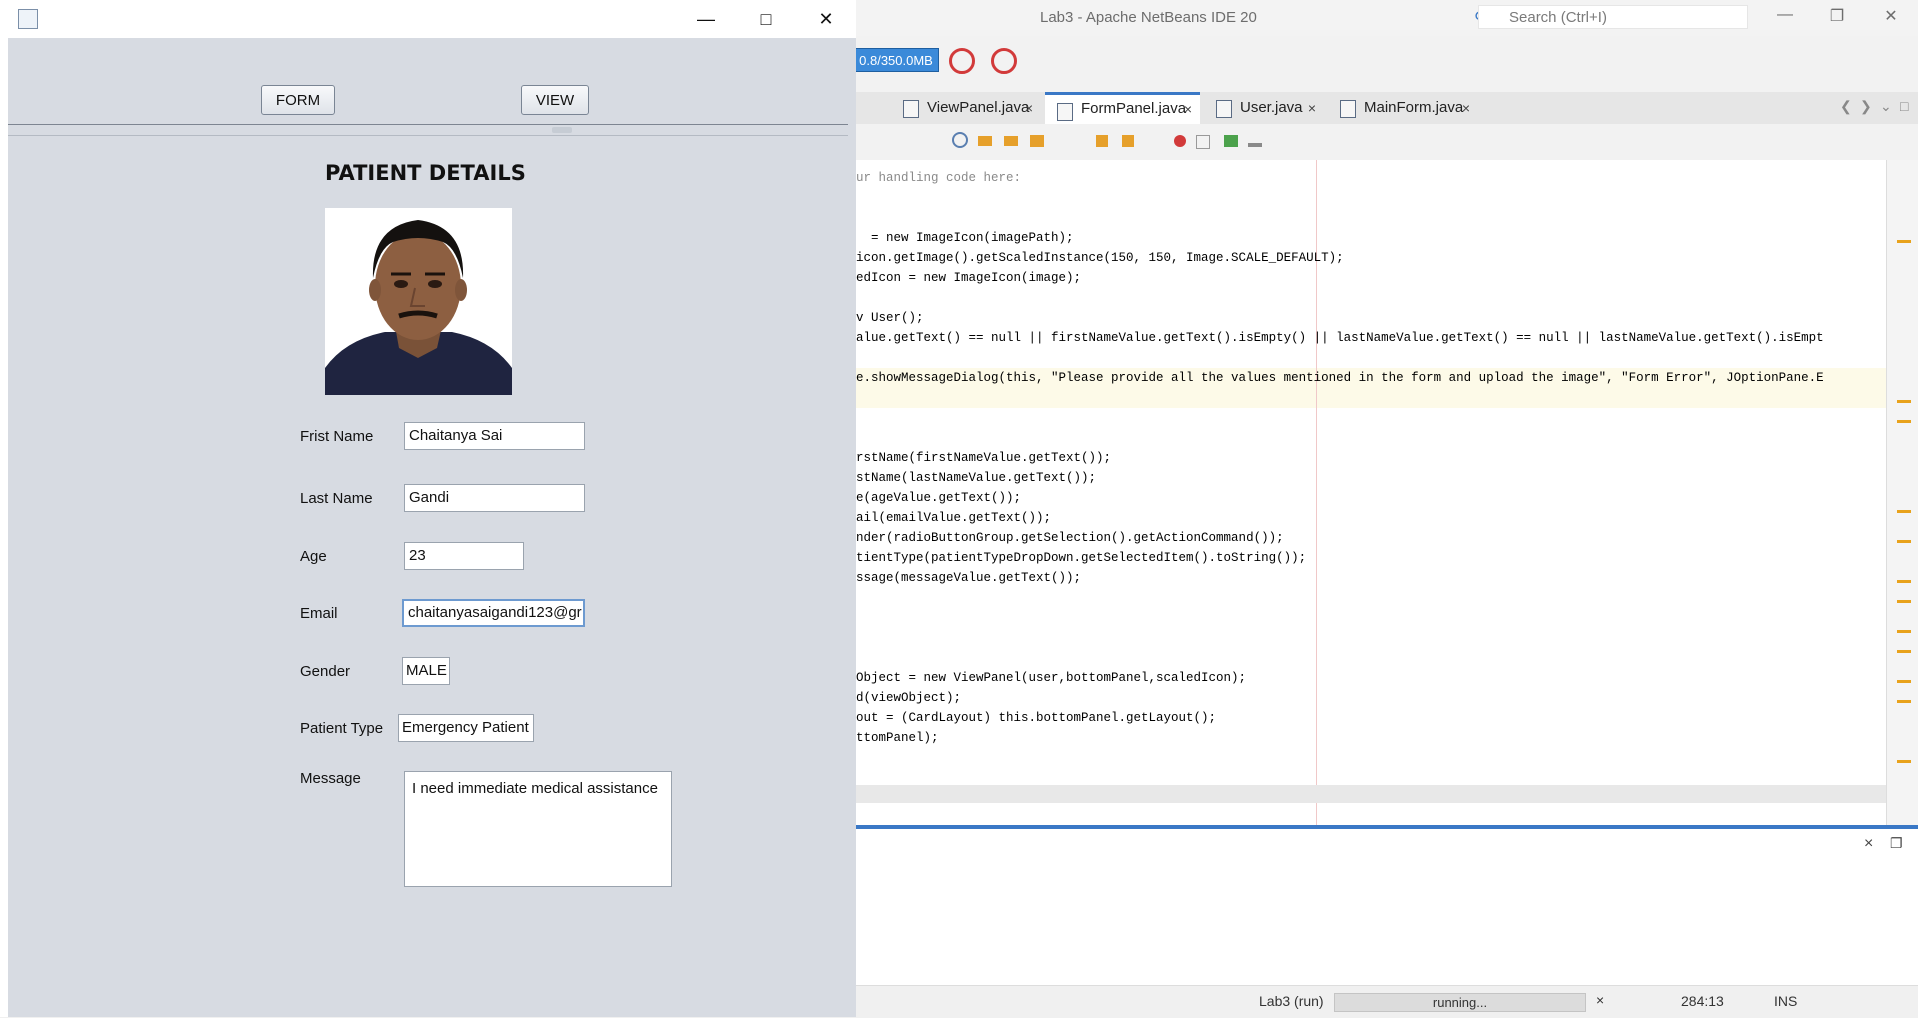  Describe the element at coordinates (1128, 141) in the screenshot. I see `bookmark-next-icon` at that location.